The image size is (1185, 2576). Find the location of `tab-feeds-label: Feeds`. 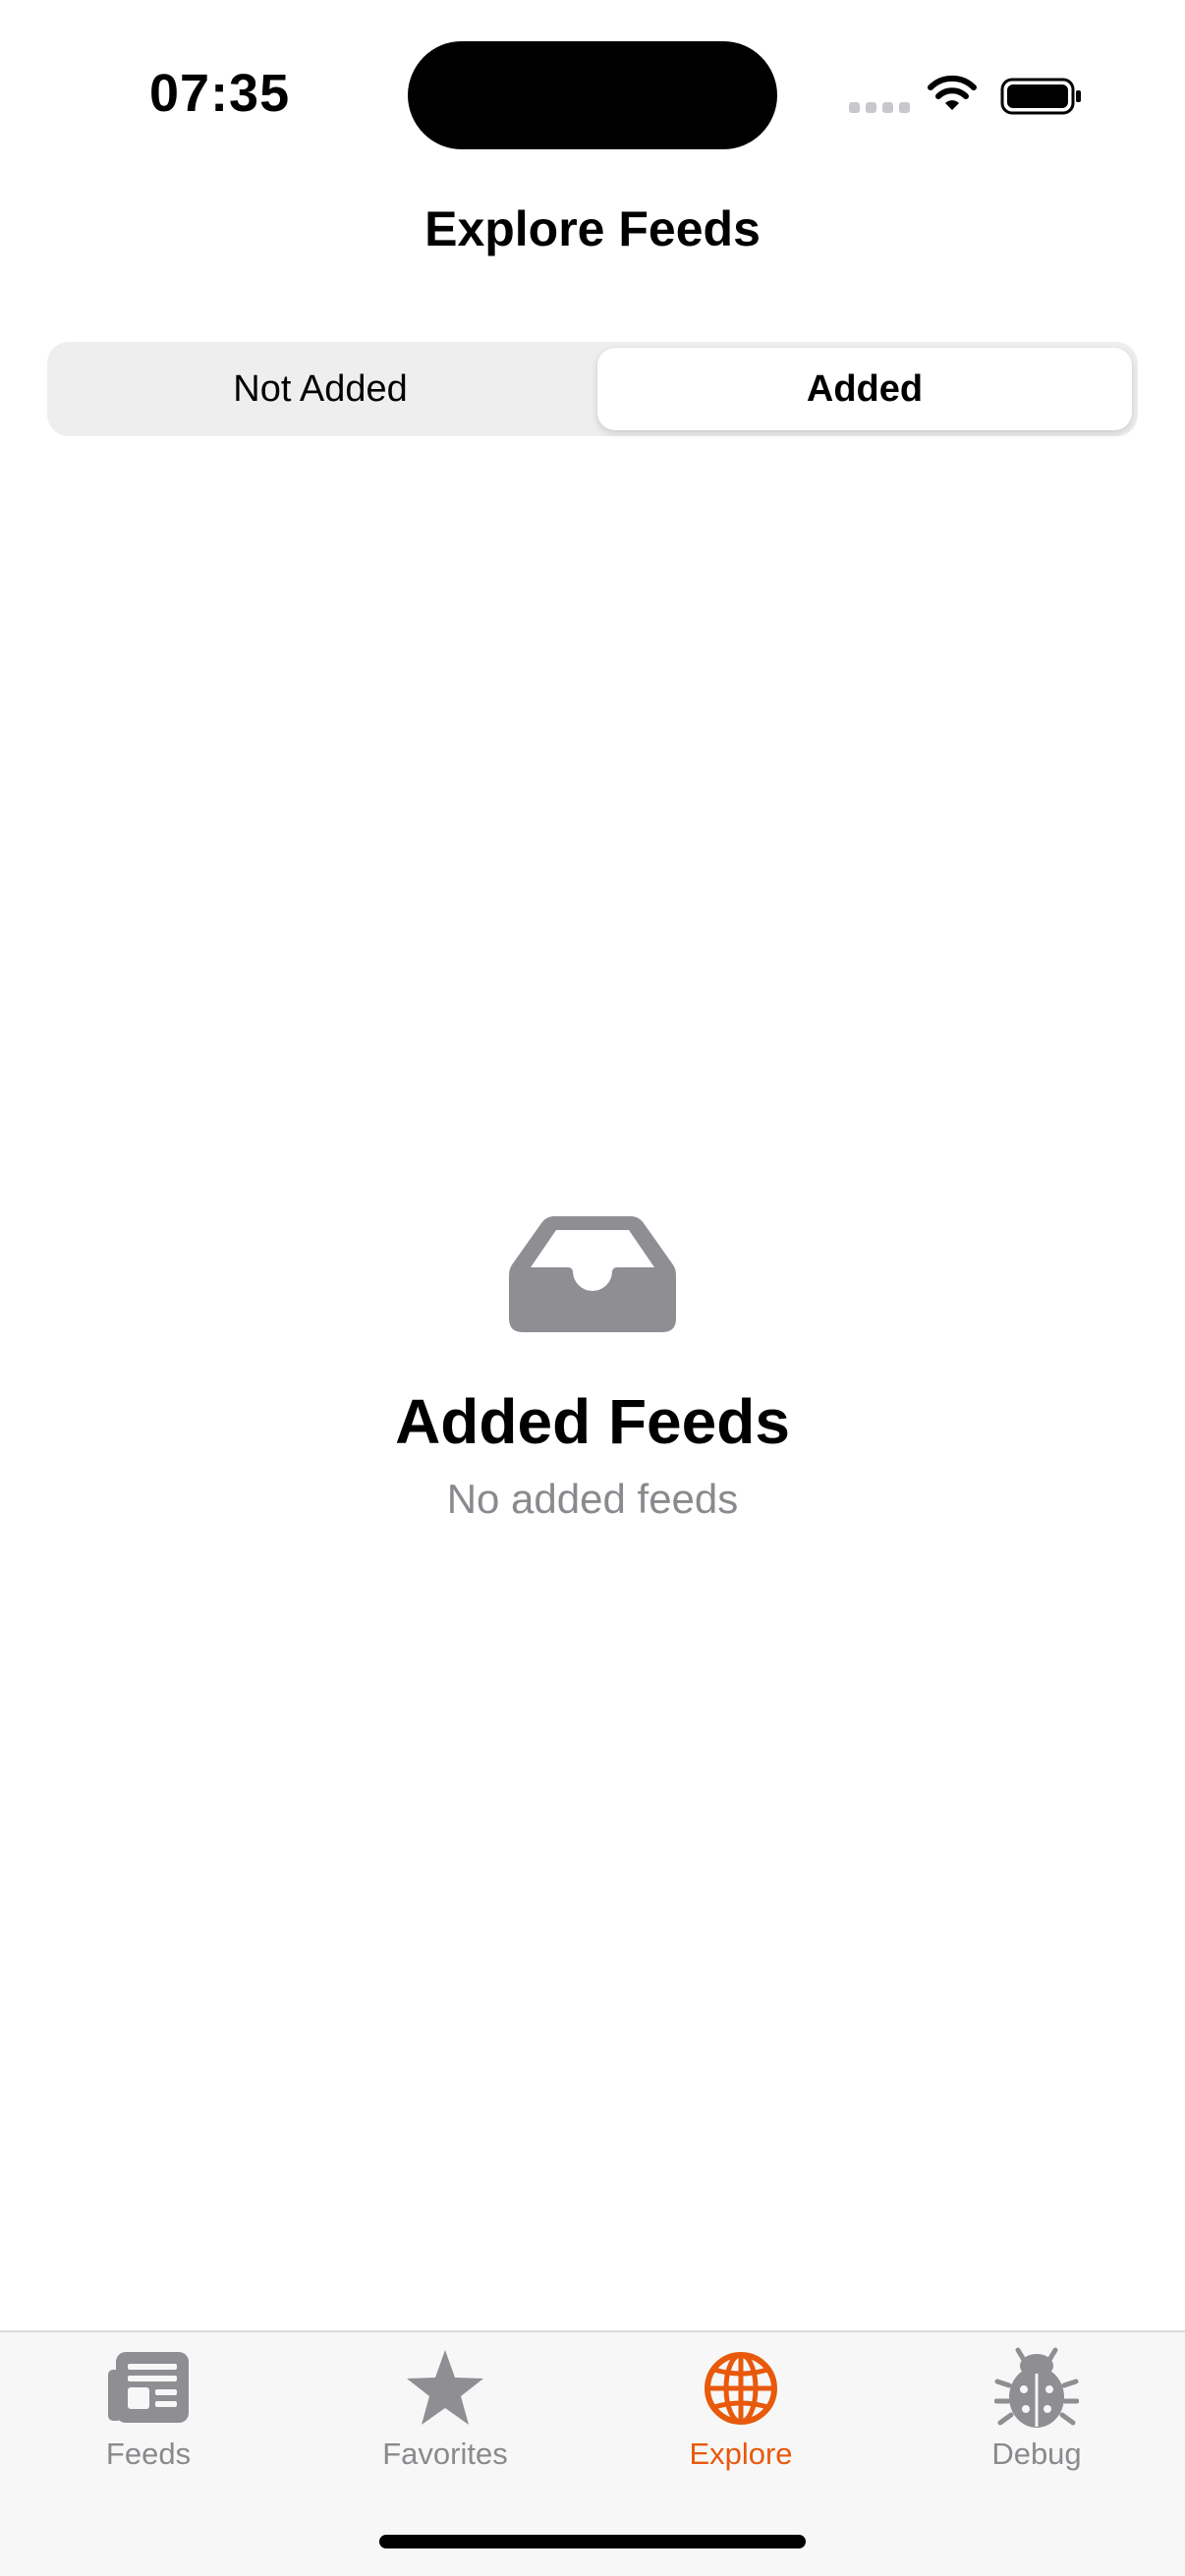

tab-feeds-label: Feeds is located at coordinates (149, 2453).